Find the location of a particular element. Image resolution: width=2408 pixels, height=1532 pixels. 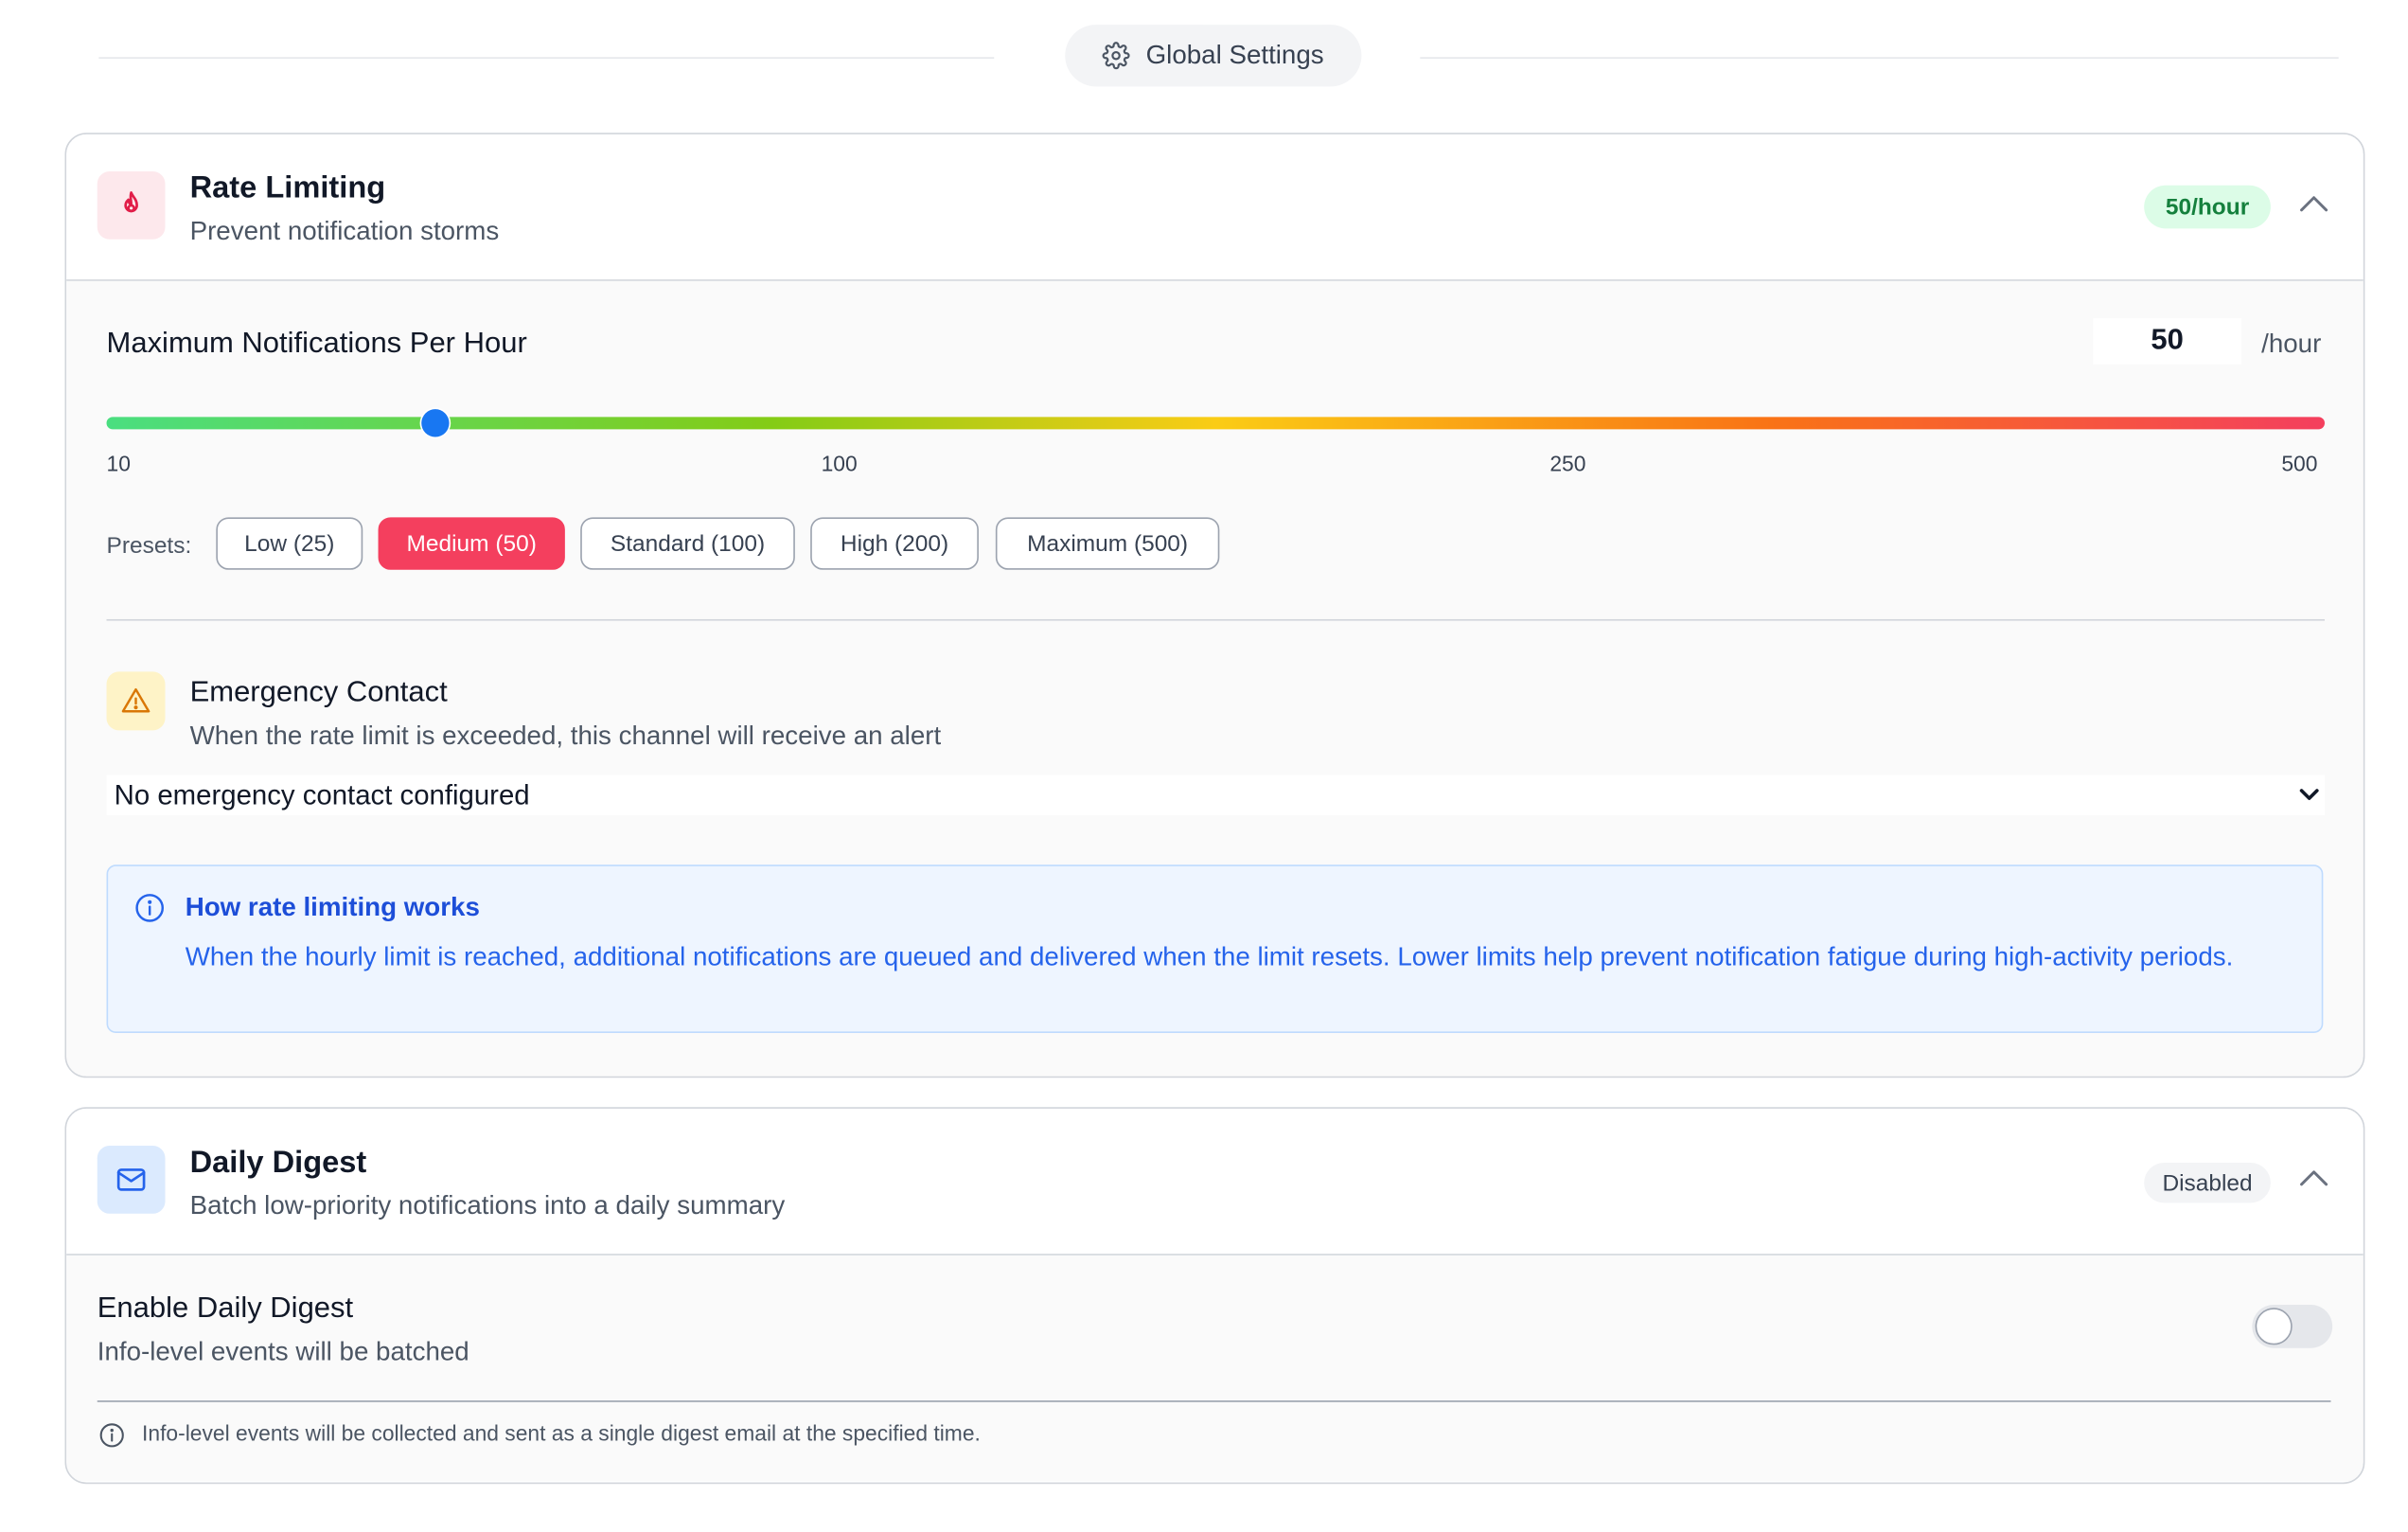

chevron-down-icon is located at coordinates (2309, 794).